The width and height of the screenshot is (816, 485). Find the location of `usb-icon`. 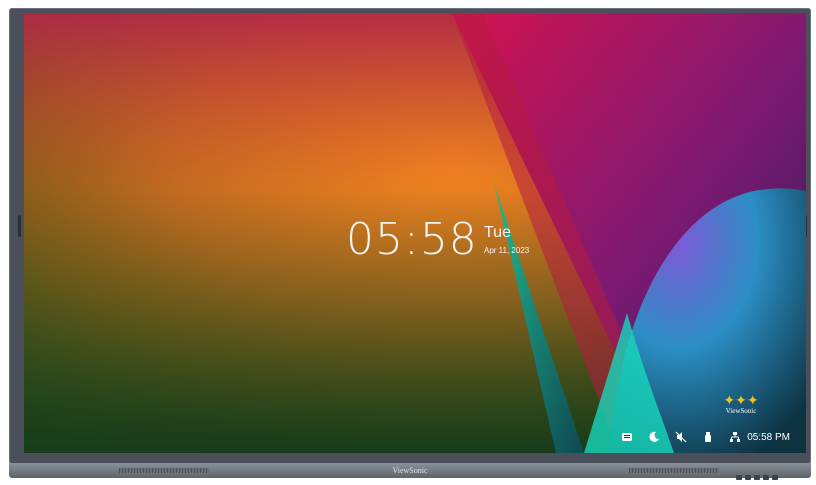

usb-icon is located at coordinates (708, 437).